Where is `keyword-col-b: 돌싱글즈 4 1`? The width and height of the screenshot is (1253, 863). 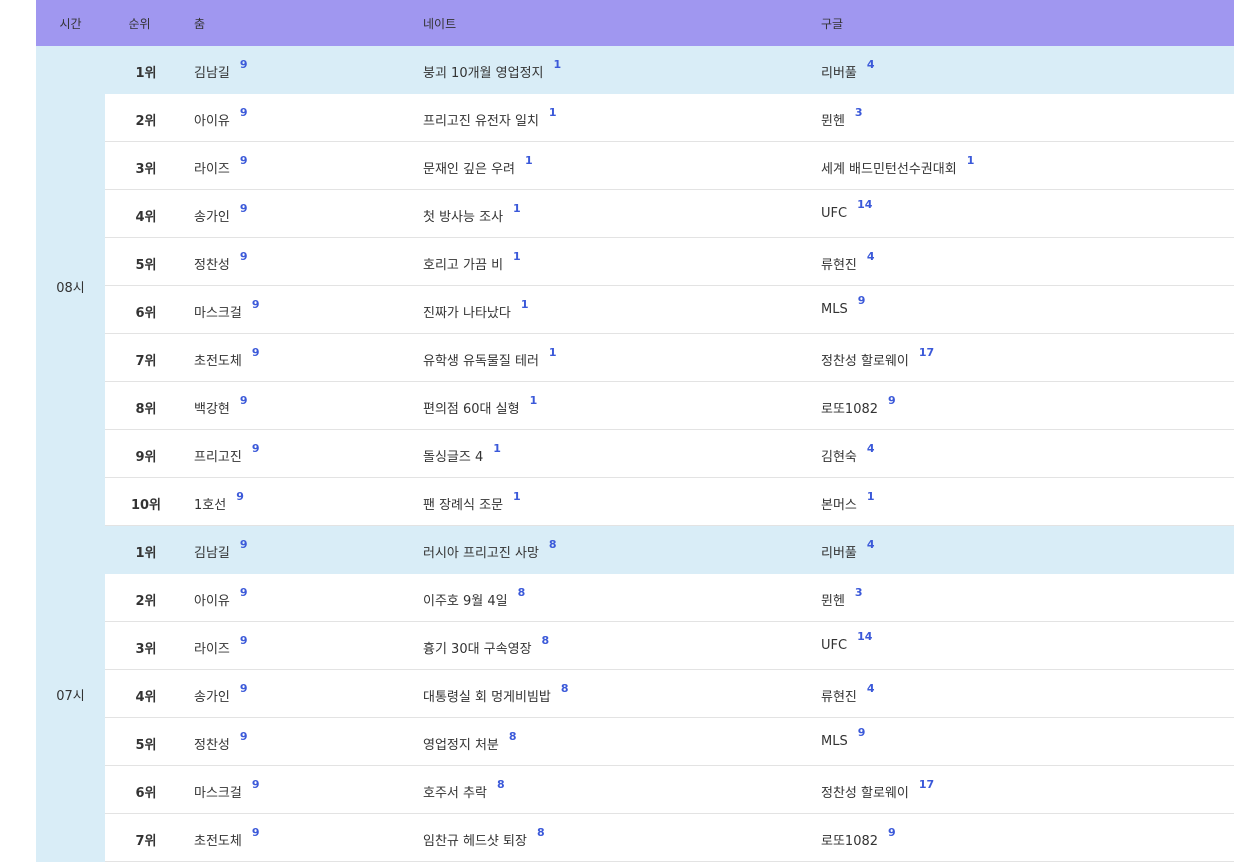
keyword-col-b: 돌싱글즈 4 1 is located at coordinates (462, 453).